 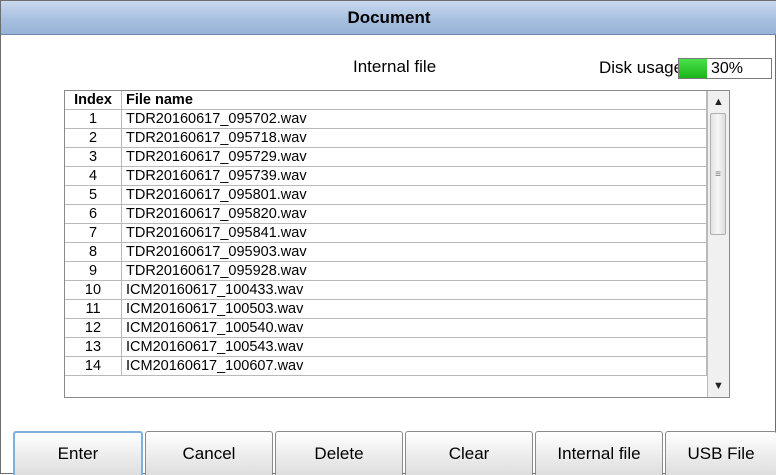 I want to click on table-header-row: Index File name, so click(x=386, y=100).